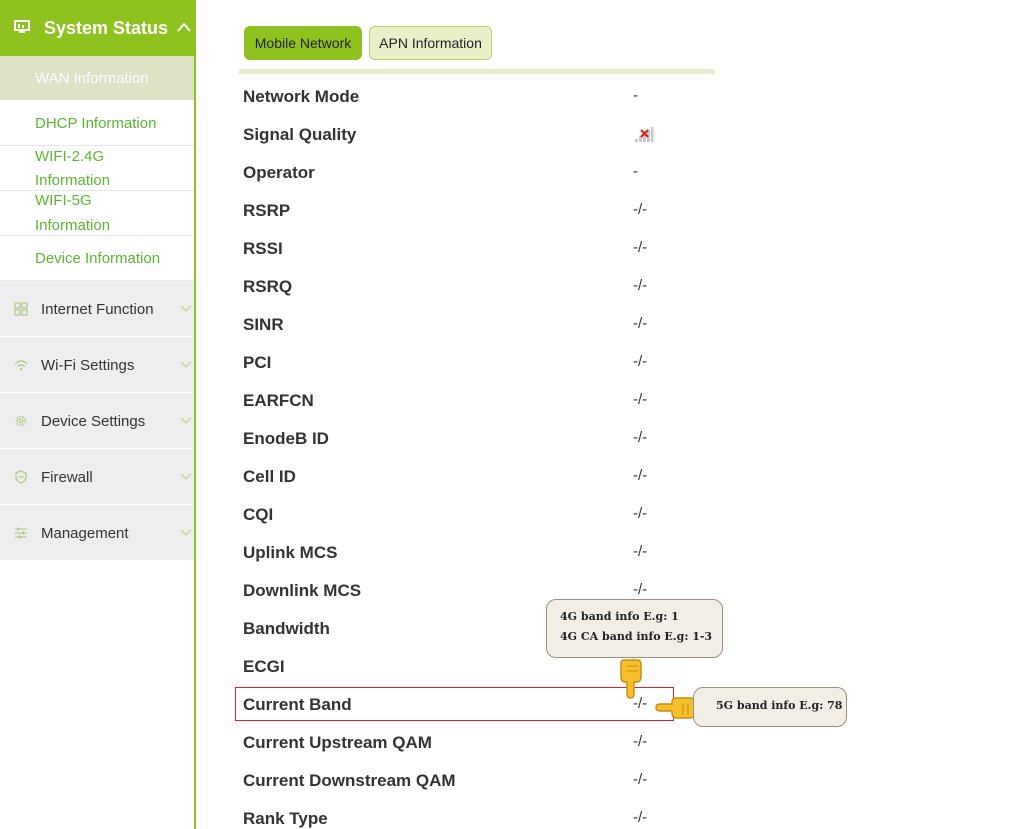  I want to click on system-status-header: System Status, so click(97, 28).